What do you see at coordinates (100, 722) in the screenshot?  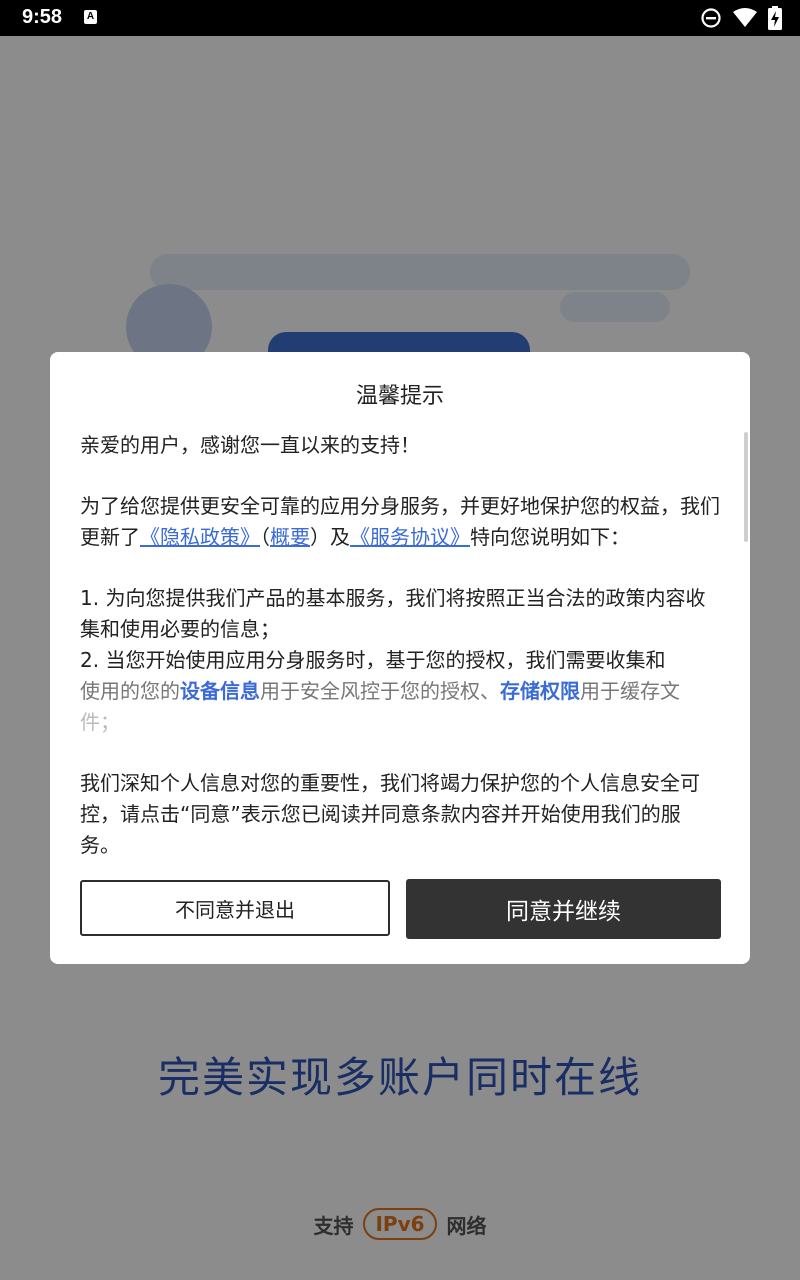 I see `point-2-part: 件；` at bounding box center [100, 722].